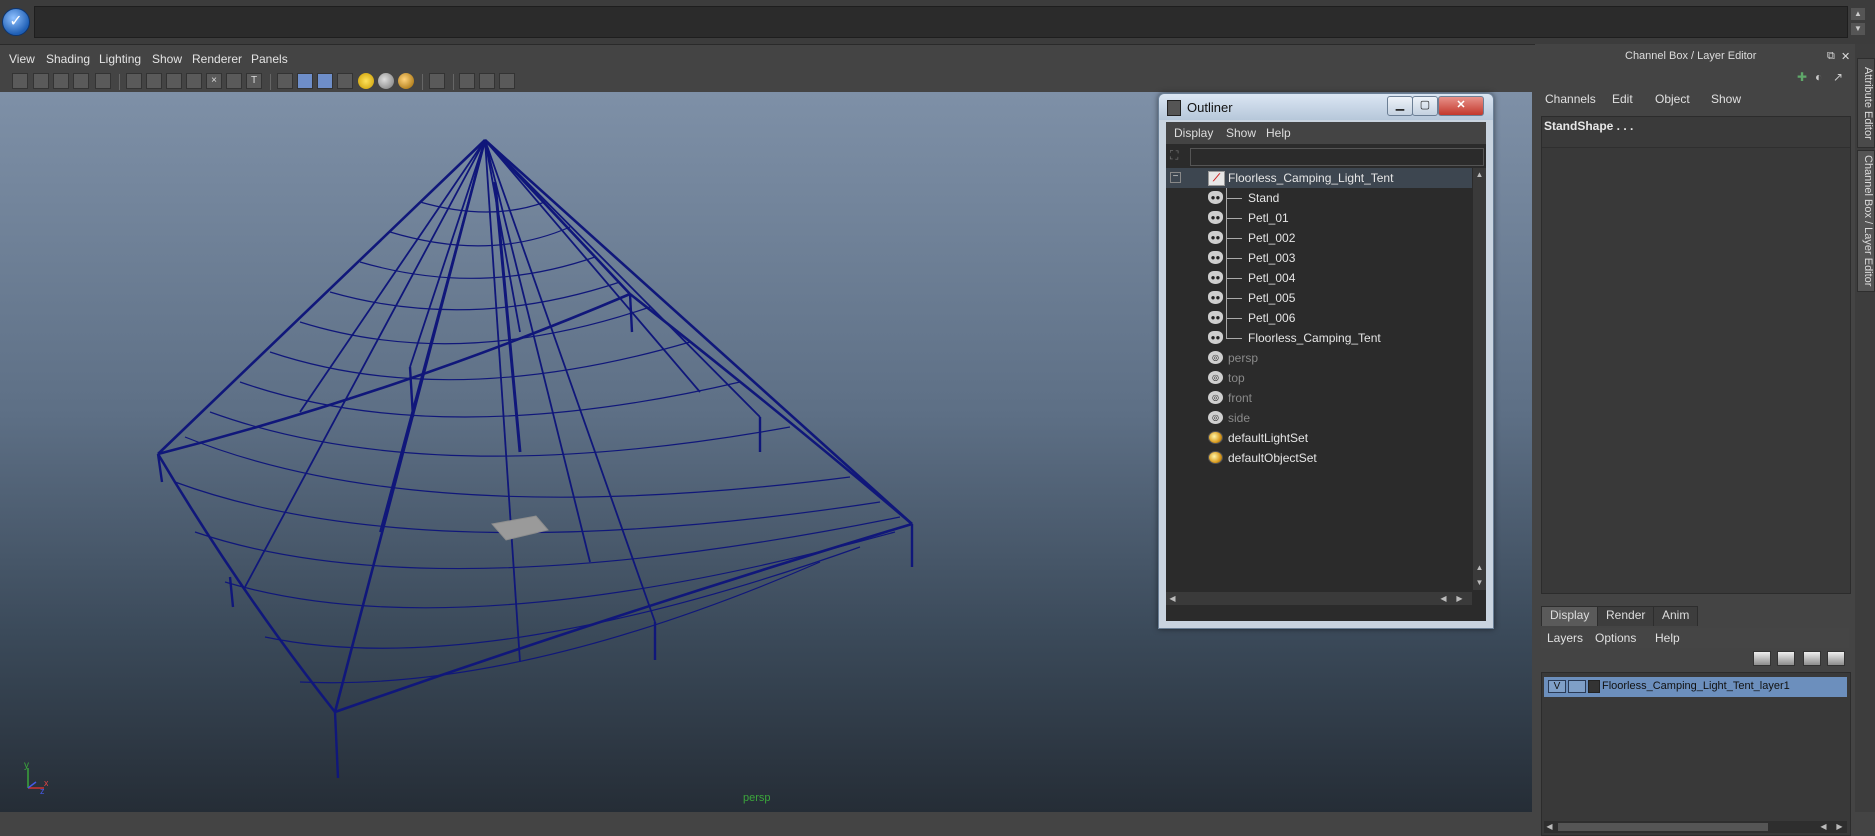 The width and height of the screenshot is (1875, 836). Describe the element at coordinates (1236, 378) in the screenshot. I see `outliner-node-label: top` at that location.